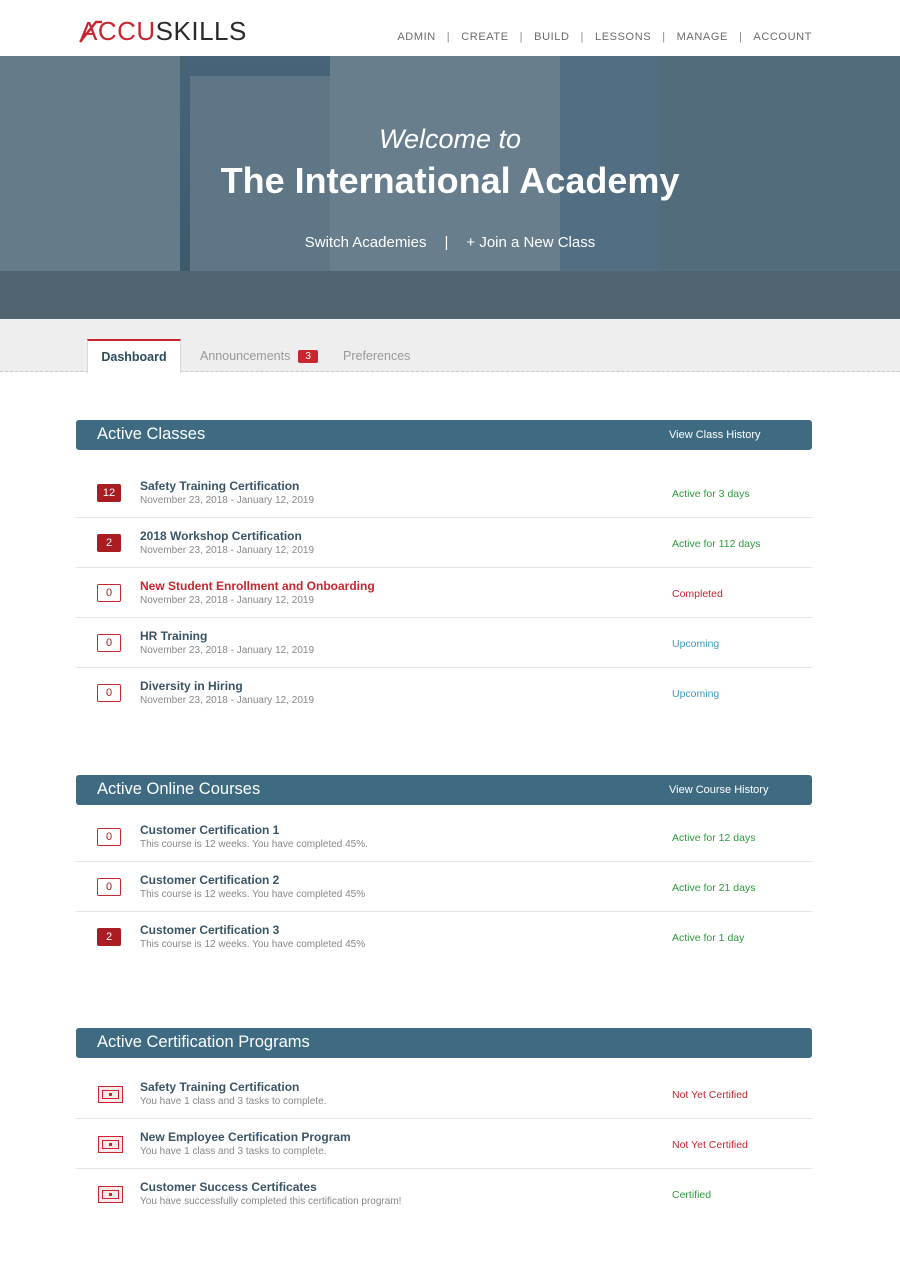 The width and height of the screenshot is (900, 1266). Describe the element at coordinates (484, 37) in the screenshot. I see `nav-create: CREATE` at that location.